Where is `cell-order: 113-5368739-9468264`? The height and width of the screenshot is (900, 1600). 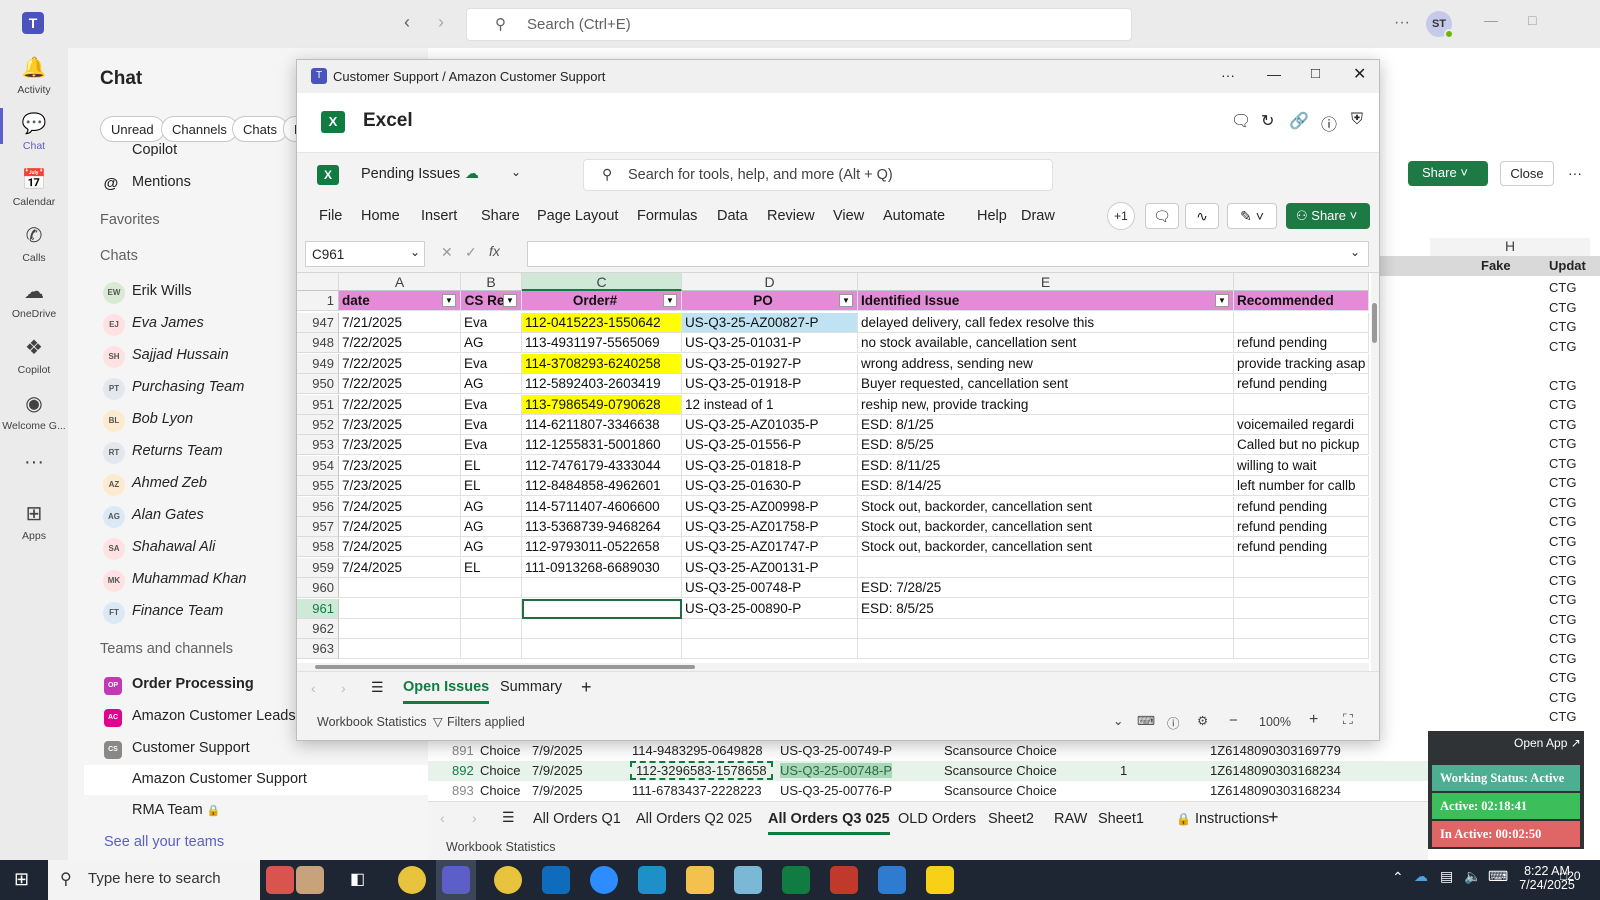 cell-order: 113-5368739-9468264 is located at coordinates (602, 527).